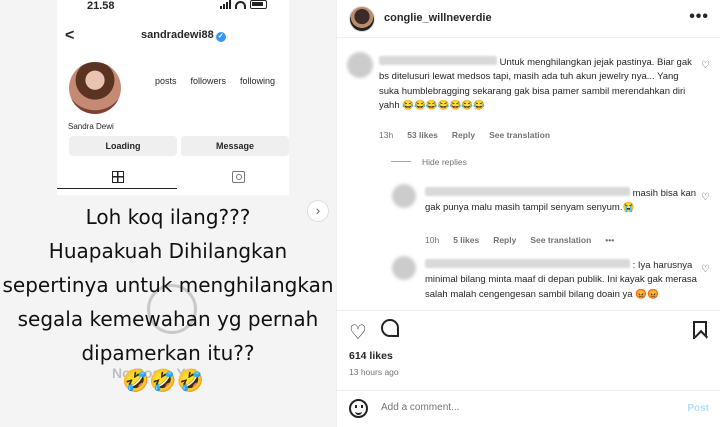  Describe the element at coordinates (519, 135) in the screenshot. I see `see-translation-button: See translation` at that location.